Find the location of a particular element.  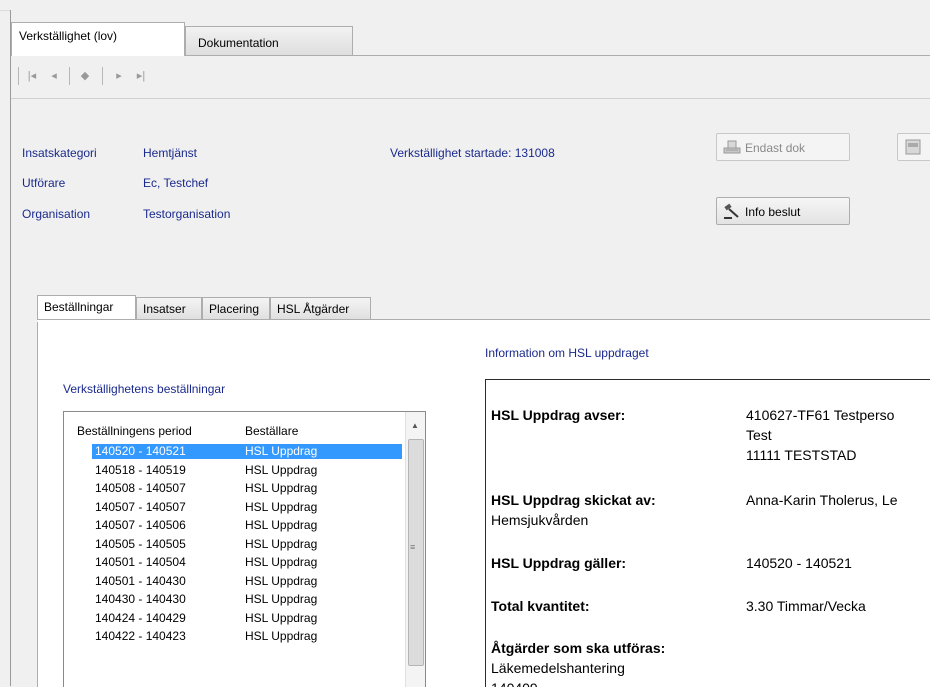

skickat-label: HSL Uppdrag skickat av: is located at coordinates (573, 500).